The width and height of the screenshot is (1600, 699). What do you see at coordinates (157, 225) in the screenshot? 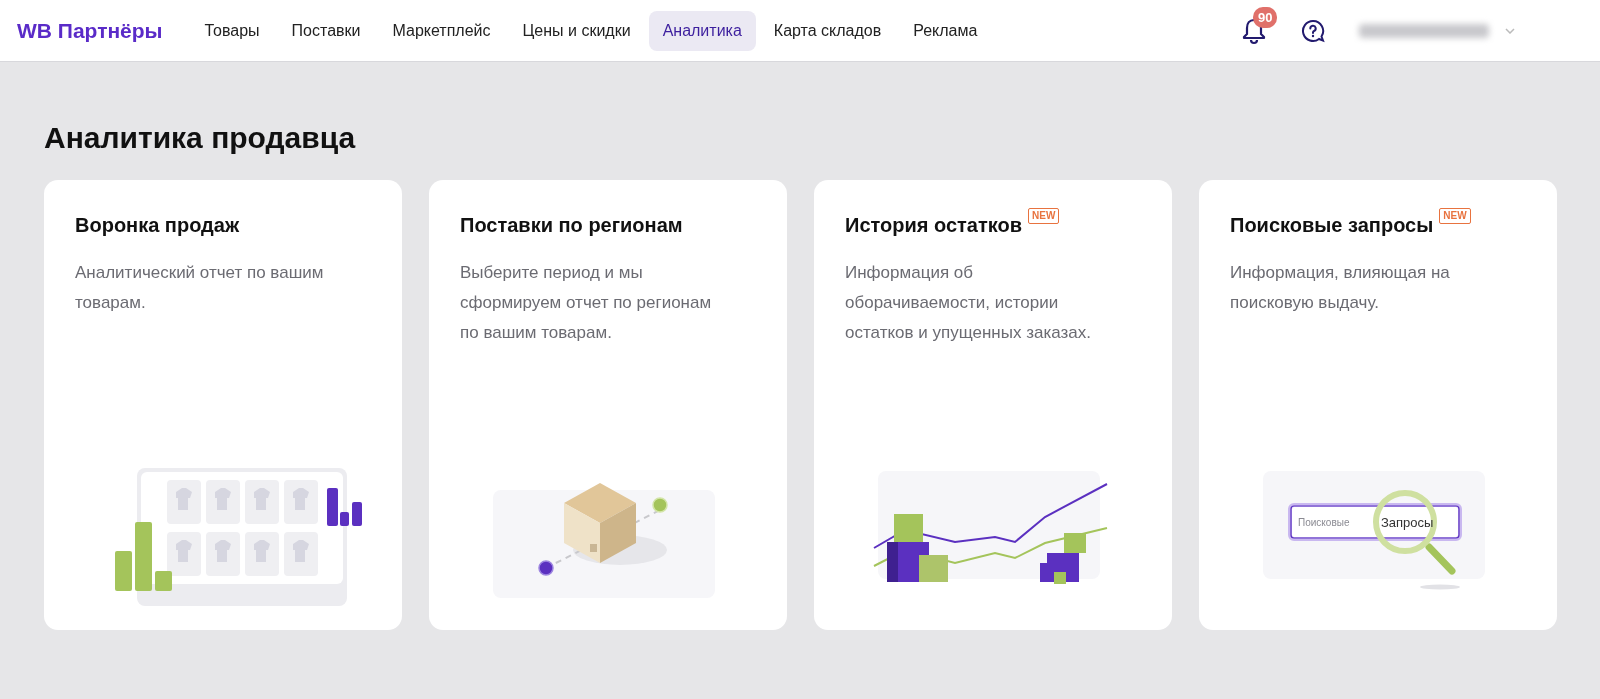
I see `card-title: Воронка продаж` at bounding box center [157, 225].